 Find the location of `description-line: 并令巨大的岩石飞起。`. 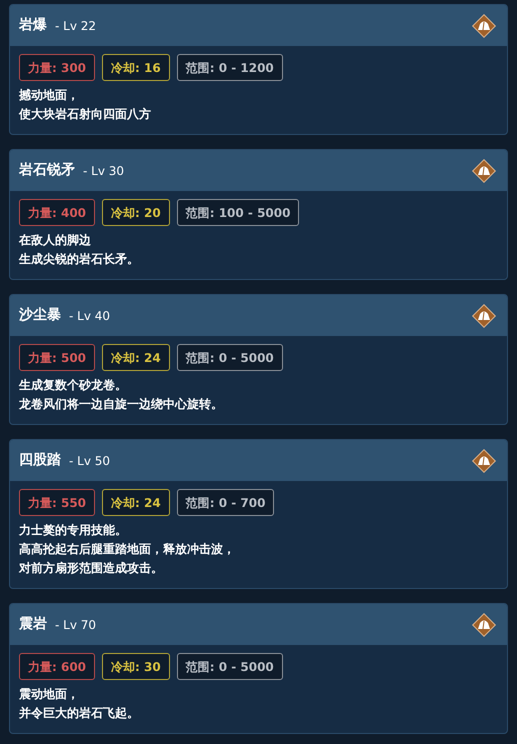

description-line: 并令巨大的岩石飞起。 is located at coordinates (79, 713).